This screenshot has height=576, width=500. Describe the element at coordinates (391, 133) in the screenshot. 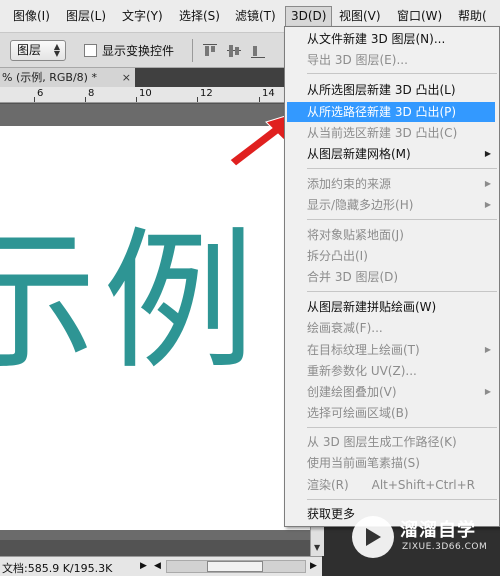

I see `menu-item-extrusion-from-selection: 从当前选区新建 3D 凸出(C)` at that location.